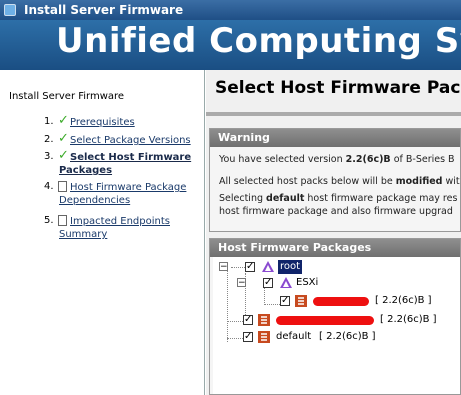 The width and height of the screenshot is (461, 395). I want to click on wizard-step-select-package-versions: 2. ✓ Select Package Versions, so click(124, 139).